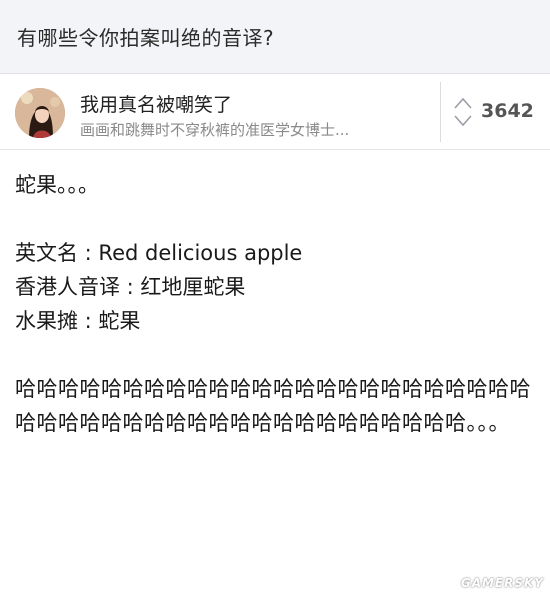  I want to click on vote-count: 3642, so click(507, 111).